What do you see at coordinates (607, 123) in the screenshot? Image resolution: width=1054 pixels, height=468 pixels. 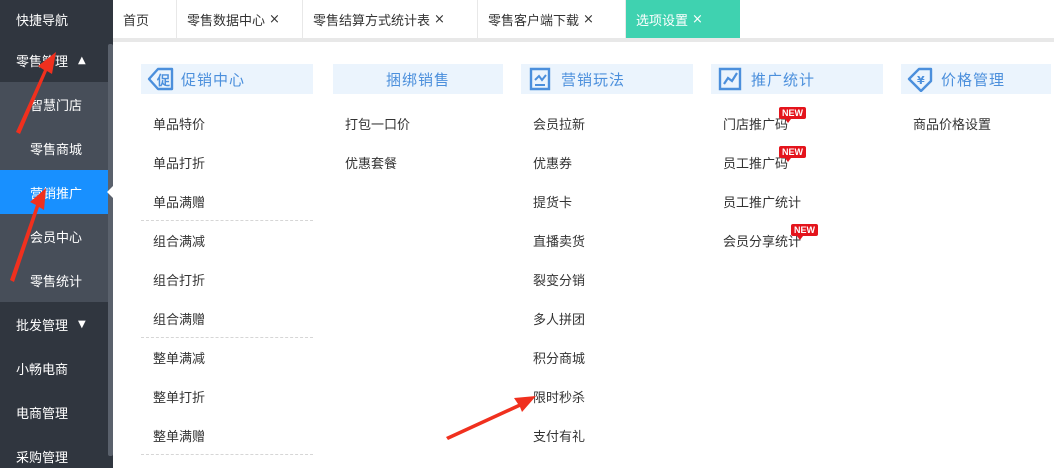 I see `menu-item: 会员拉新` at bounding box center [607, 123].